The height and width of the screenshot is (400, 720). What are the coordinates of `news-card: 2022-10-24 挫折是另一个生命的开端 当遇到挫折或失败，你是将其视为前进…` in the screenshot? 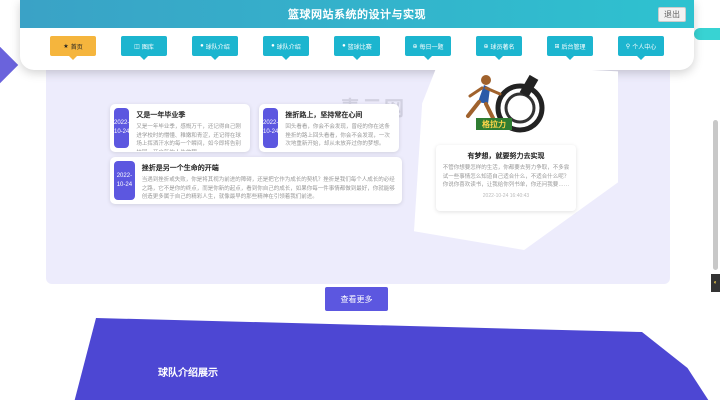 It's located at (256, 180).